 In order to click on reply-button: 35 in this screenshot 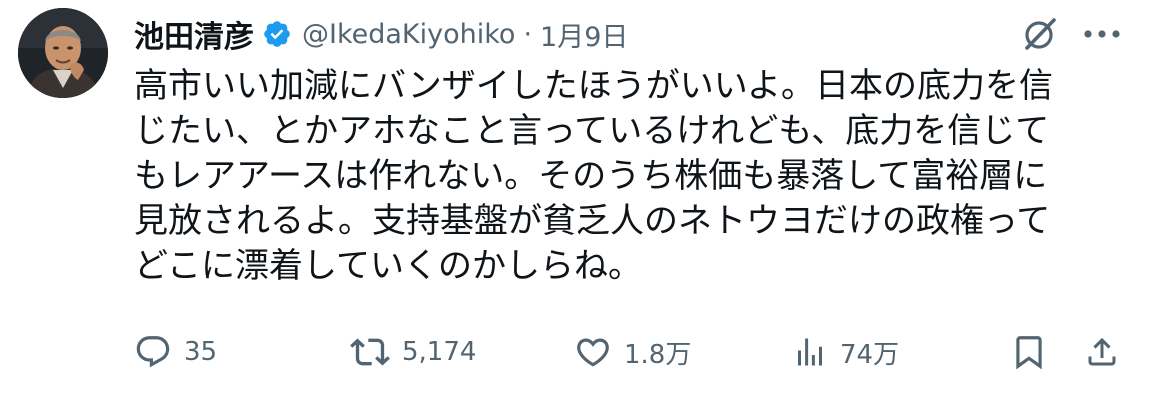, I will do `click(175, 352)`.